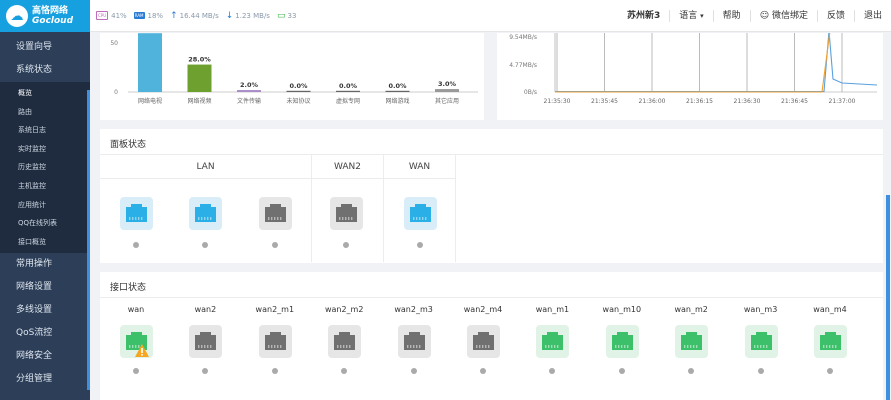 This screenshot has width=891, height=400. I want to click on sidebar-item-system-status: 系统状态, so click(45, 70).